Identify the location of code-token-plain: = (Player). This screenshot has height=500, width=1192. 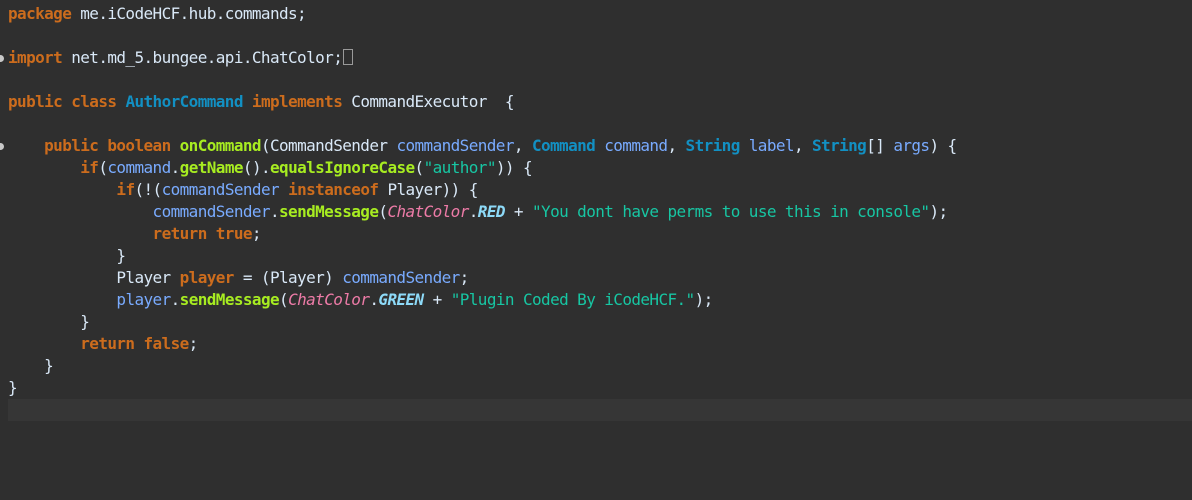
(288, 277).